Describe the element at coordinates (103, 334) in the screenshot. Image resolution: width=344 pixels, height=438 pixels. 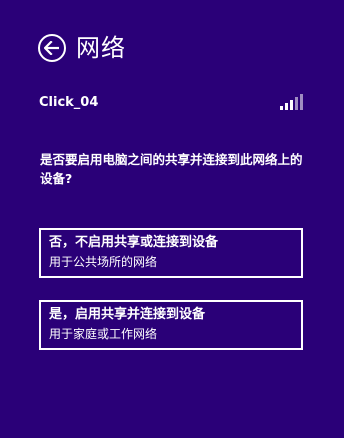
I see `option-subtitle: 用于家庭或工作网络` at that location.